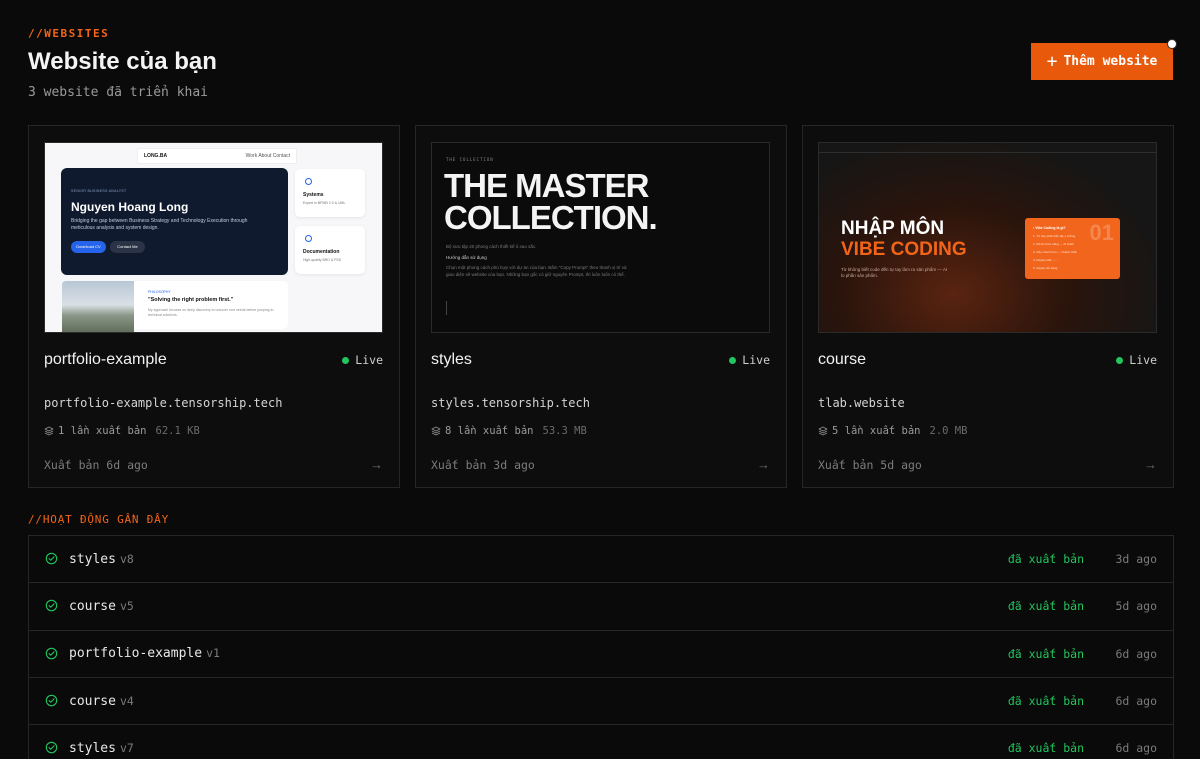  Describe the element at coordinates (601, 560) in the screenshot. I see `activity-row: styles v8 đã xuất bản 3d ago` at that location.